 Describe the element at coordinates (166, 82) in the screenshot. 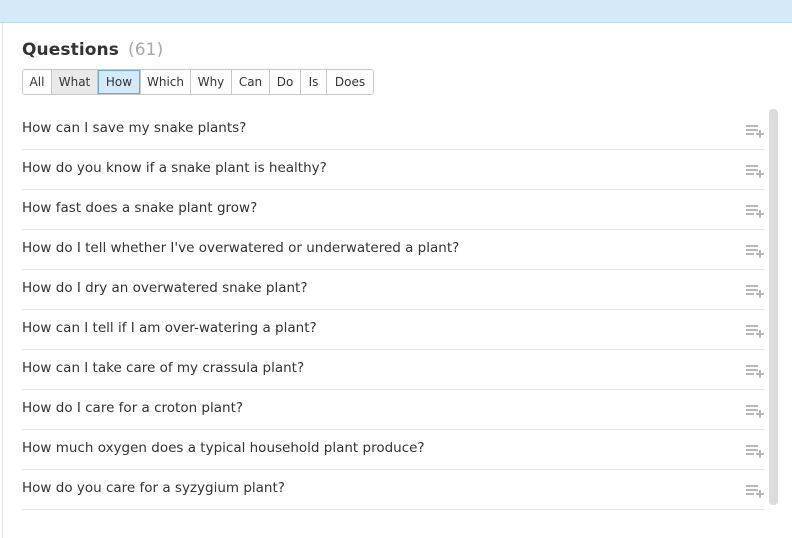

I see `filter-which: Which` at that location.